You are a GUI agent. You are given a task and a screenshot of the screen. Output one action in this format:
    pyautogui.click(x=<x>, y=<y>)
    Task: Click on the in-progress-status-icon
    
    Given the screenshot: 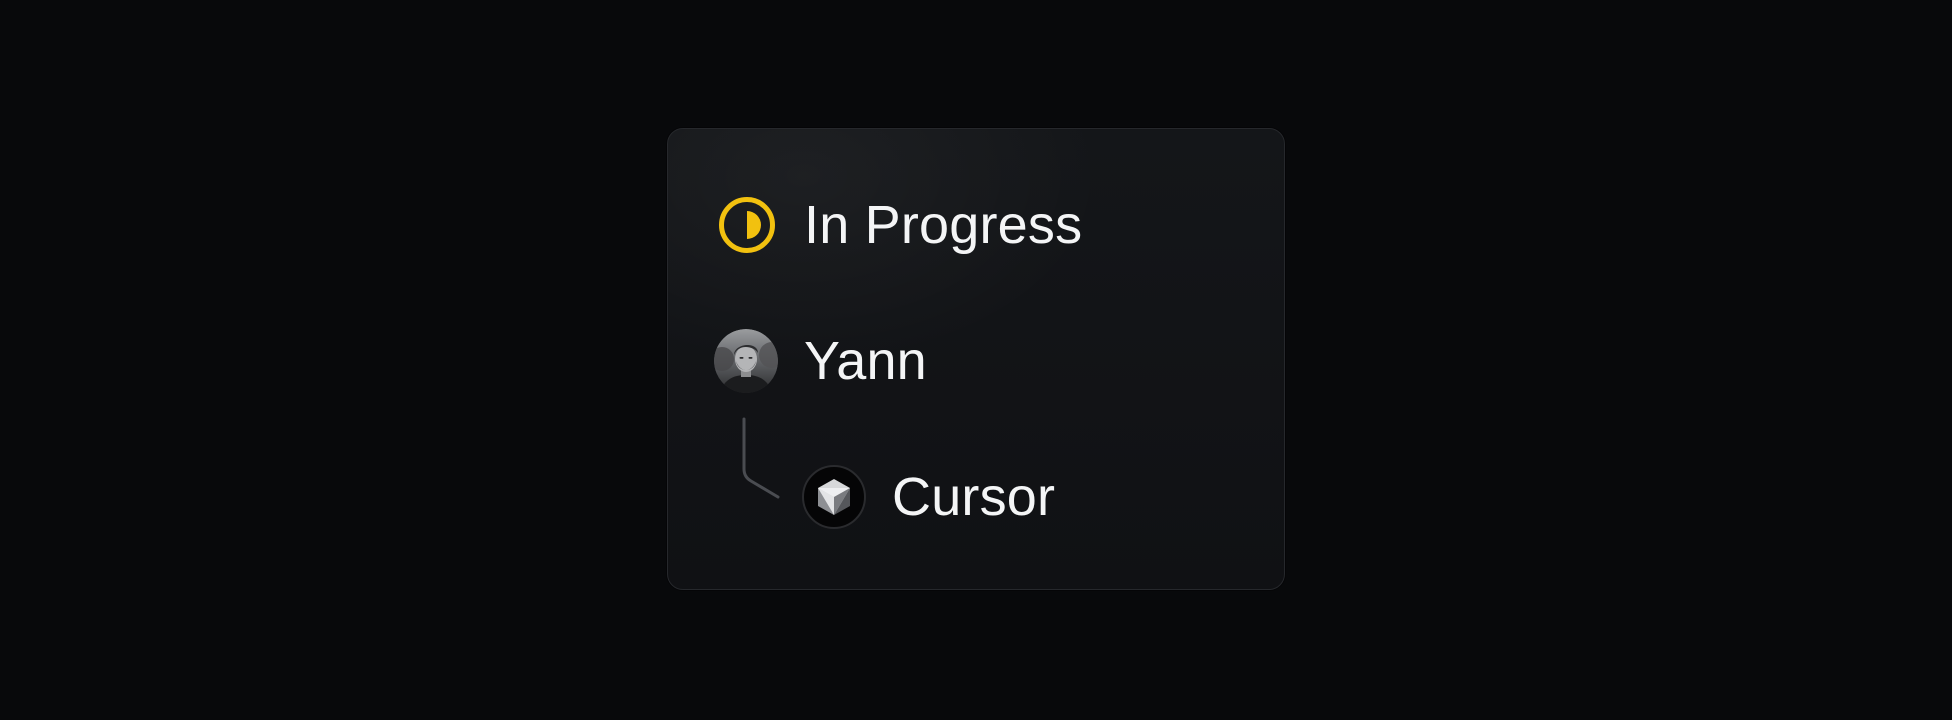 What is the action you would take?
    pyautogui.click(x=747, y=225)
    